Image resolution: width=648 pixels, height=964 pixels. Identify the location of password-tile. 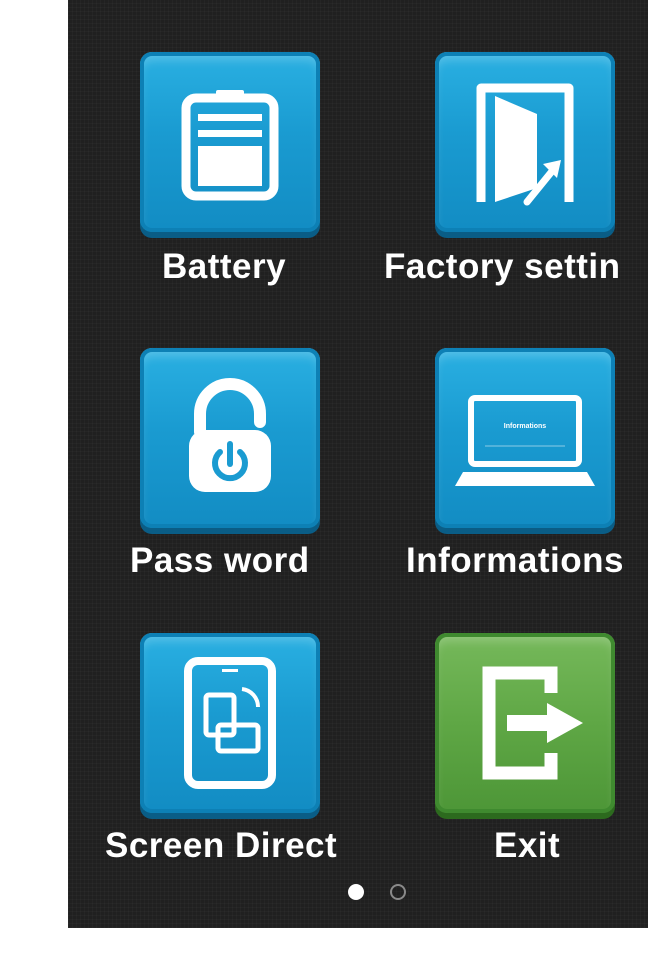
(230, 438).